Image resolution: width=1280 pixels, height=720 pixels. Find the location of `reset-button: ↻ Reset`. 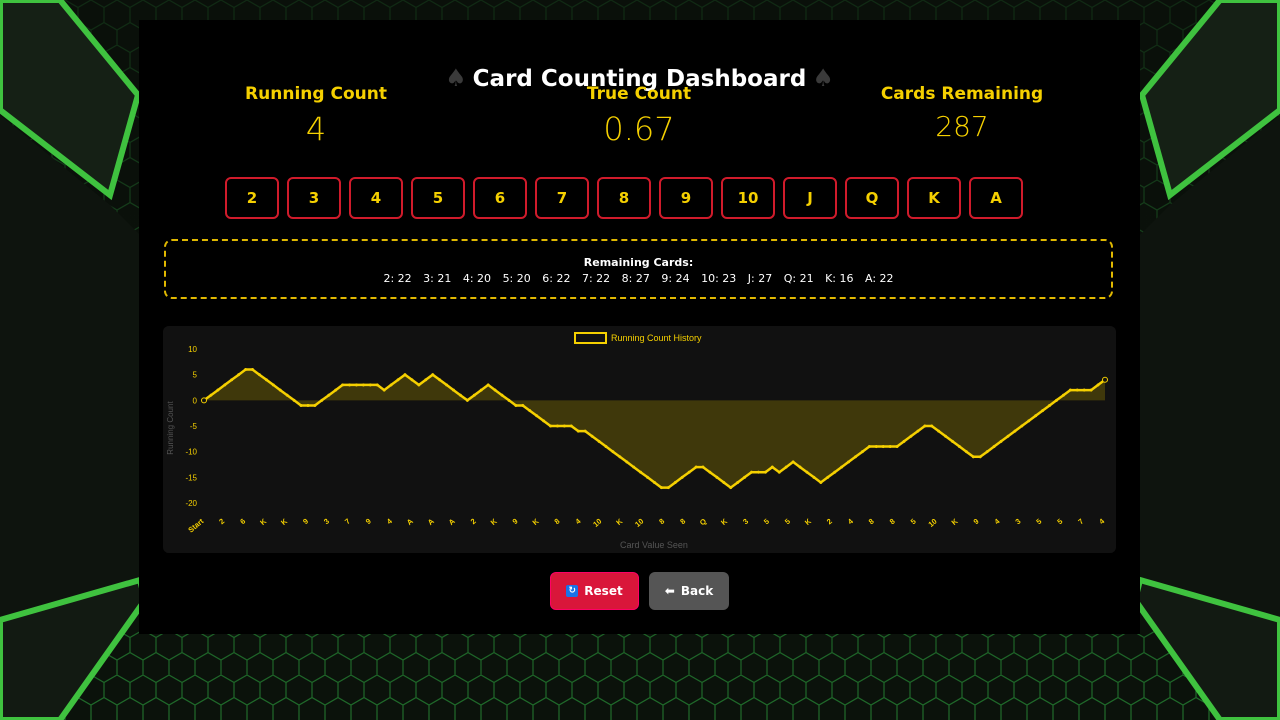

reset-button: ↻ Reset is located at coordinates (594, 591).